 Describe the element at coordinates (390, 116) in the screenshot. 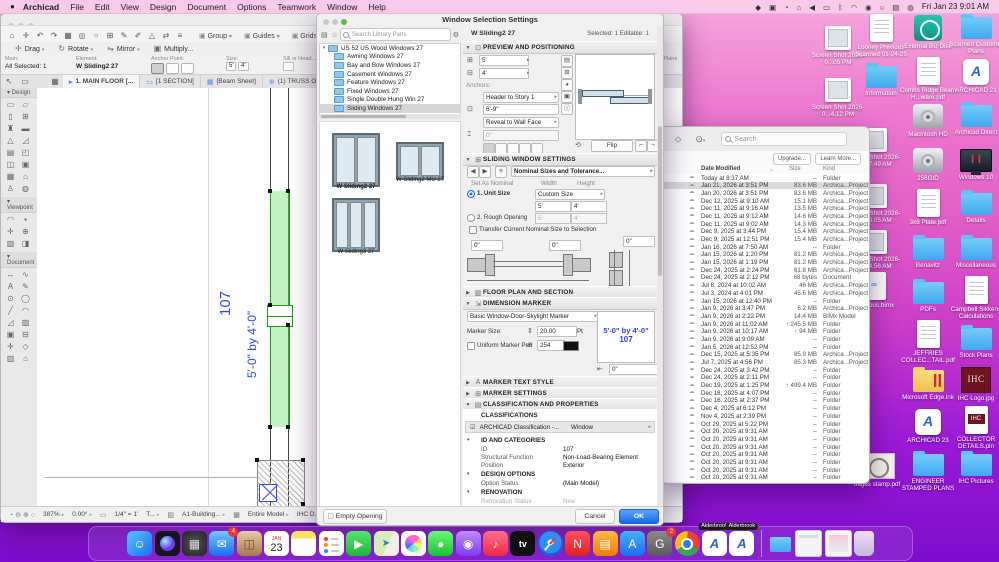

I see `tree-horizontal-scrollbar` at that location.